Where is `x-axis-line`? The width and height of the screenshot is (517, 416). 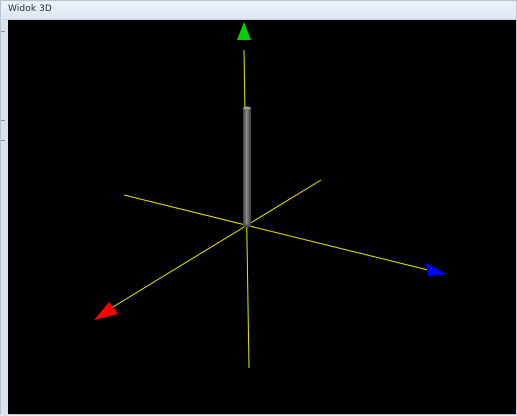 x-axis-line is located at coordinates (214, 245).